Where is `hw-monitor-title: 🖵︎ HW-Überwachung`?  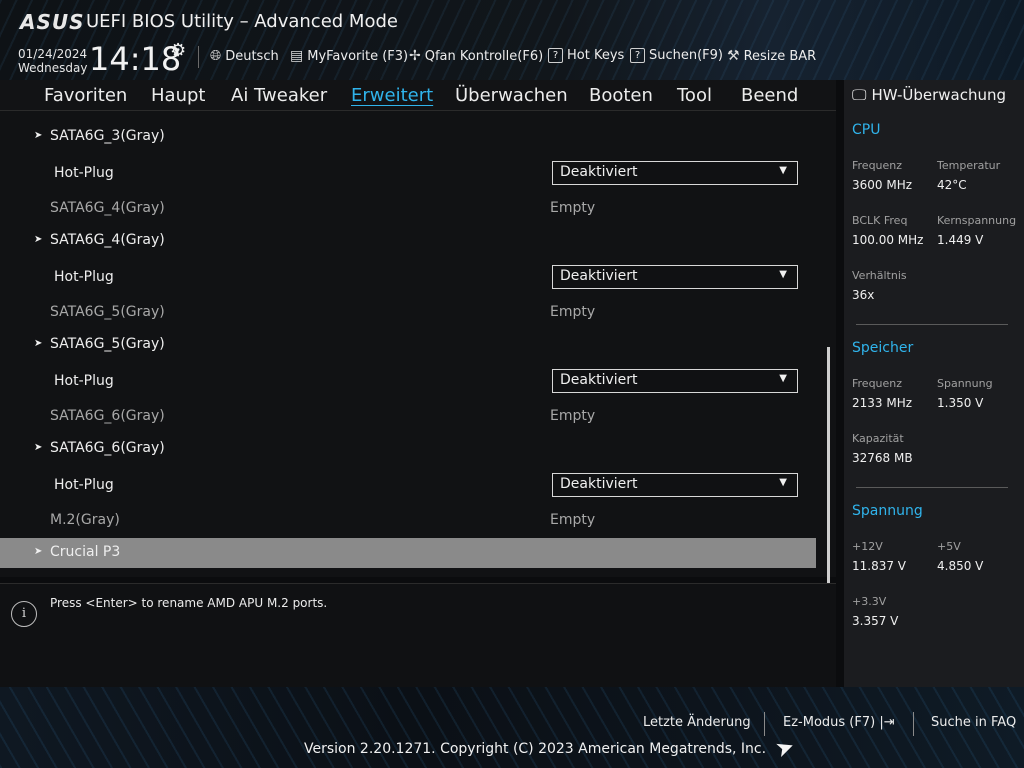
hw-monitor-title: 🖵︎ HW-Überwachung is located at coordinates (929, 95).